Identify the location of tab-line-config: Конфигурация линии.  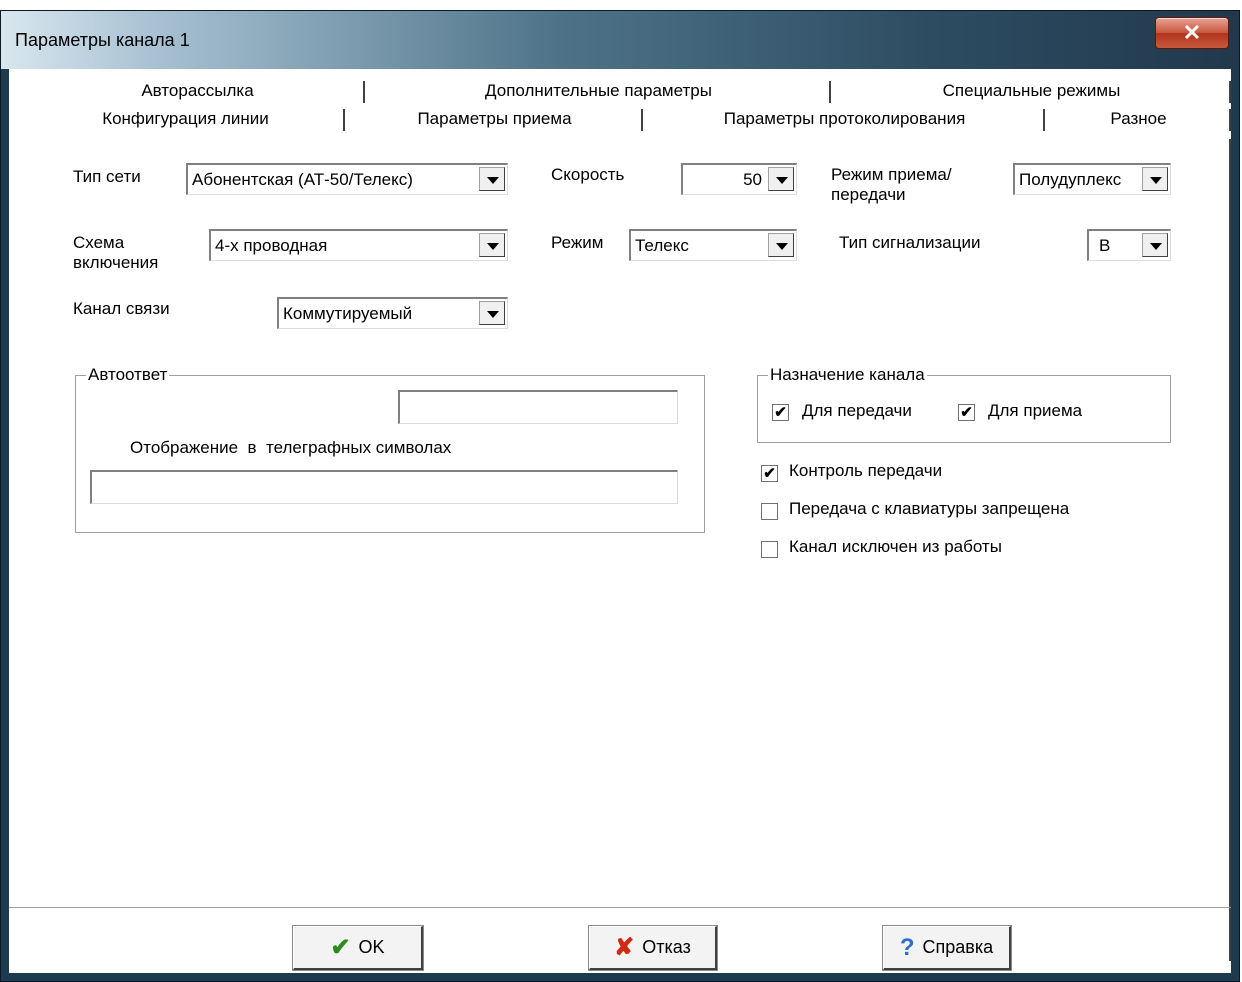
(185, 119).